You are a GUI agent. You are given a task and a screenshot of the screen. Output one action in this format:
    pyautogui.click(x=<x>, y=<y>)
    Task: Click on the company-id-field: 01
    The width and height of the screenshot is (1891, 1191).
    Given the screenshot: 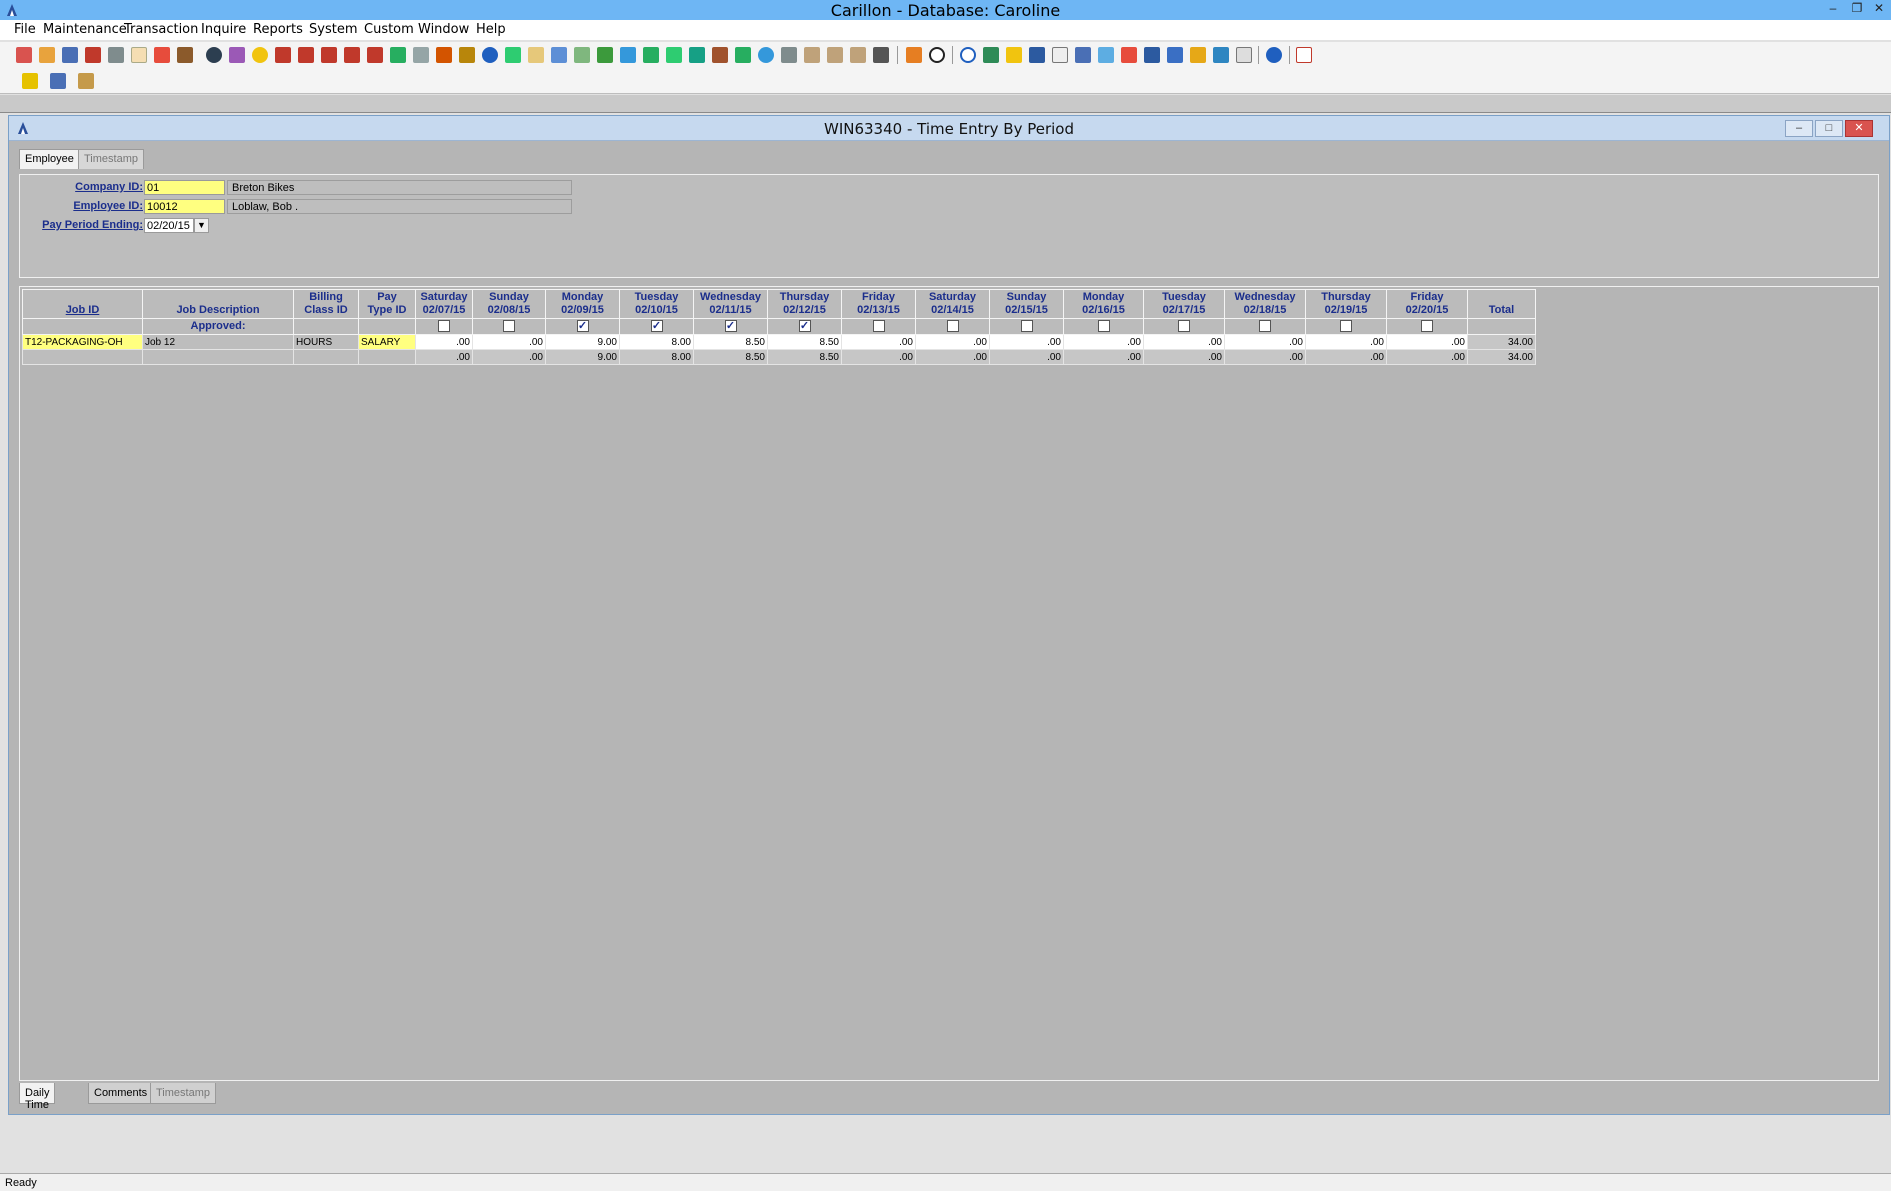 What is the action you would take?
    pyautogui.click(x=184, y=187)
    